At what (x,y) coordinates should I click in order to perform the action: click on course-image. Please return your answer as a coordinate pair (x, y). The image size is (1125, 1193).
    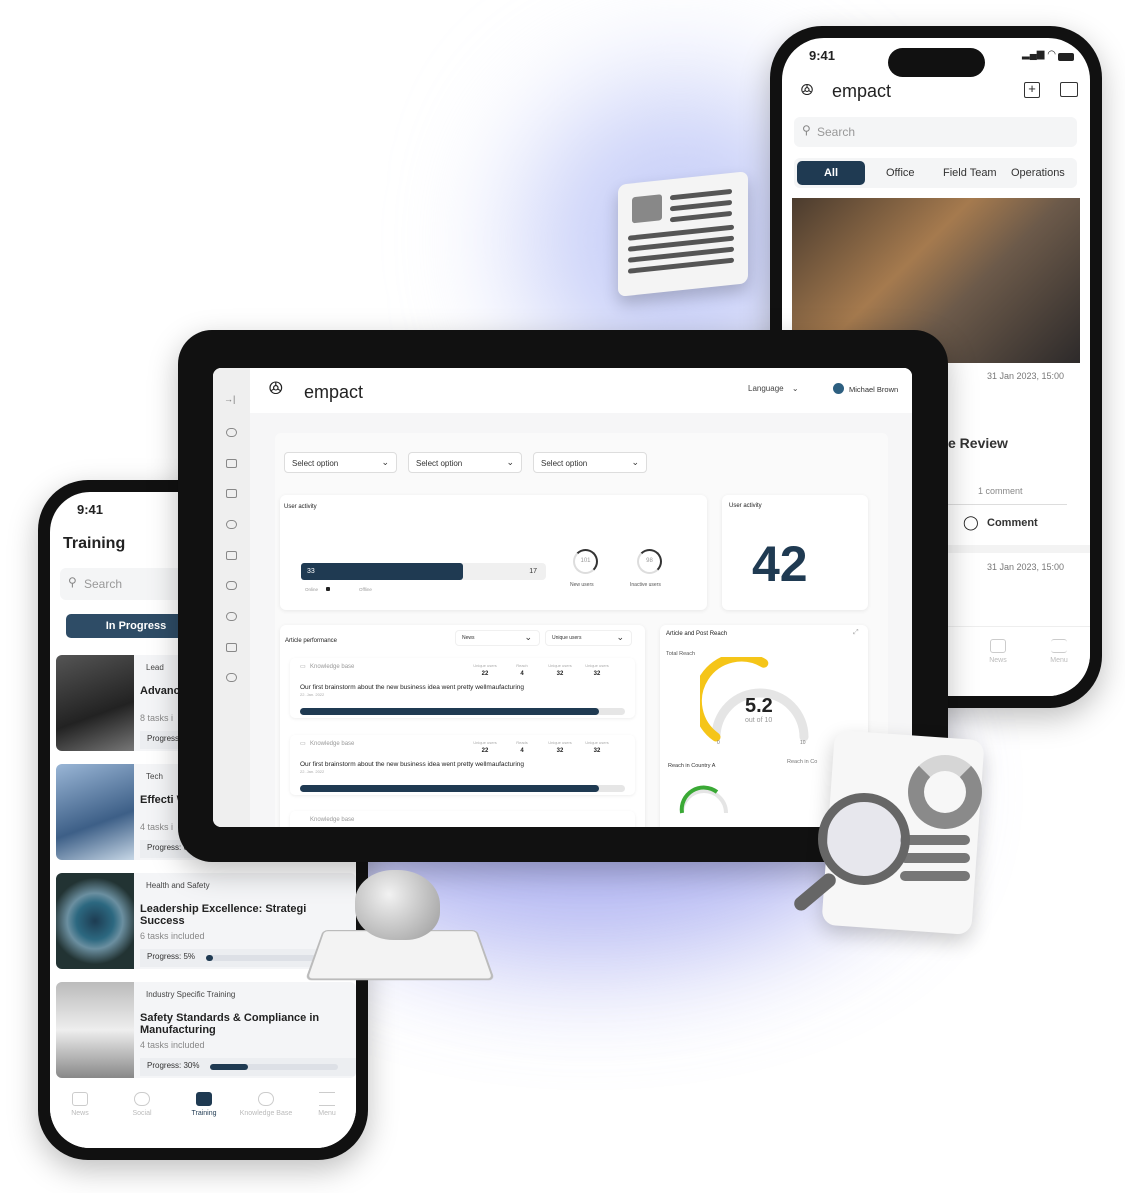
    Looking at the image, I should click on (95, 921).